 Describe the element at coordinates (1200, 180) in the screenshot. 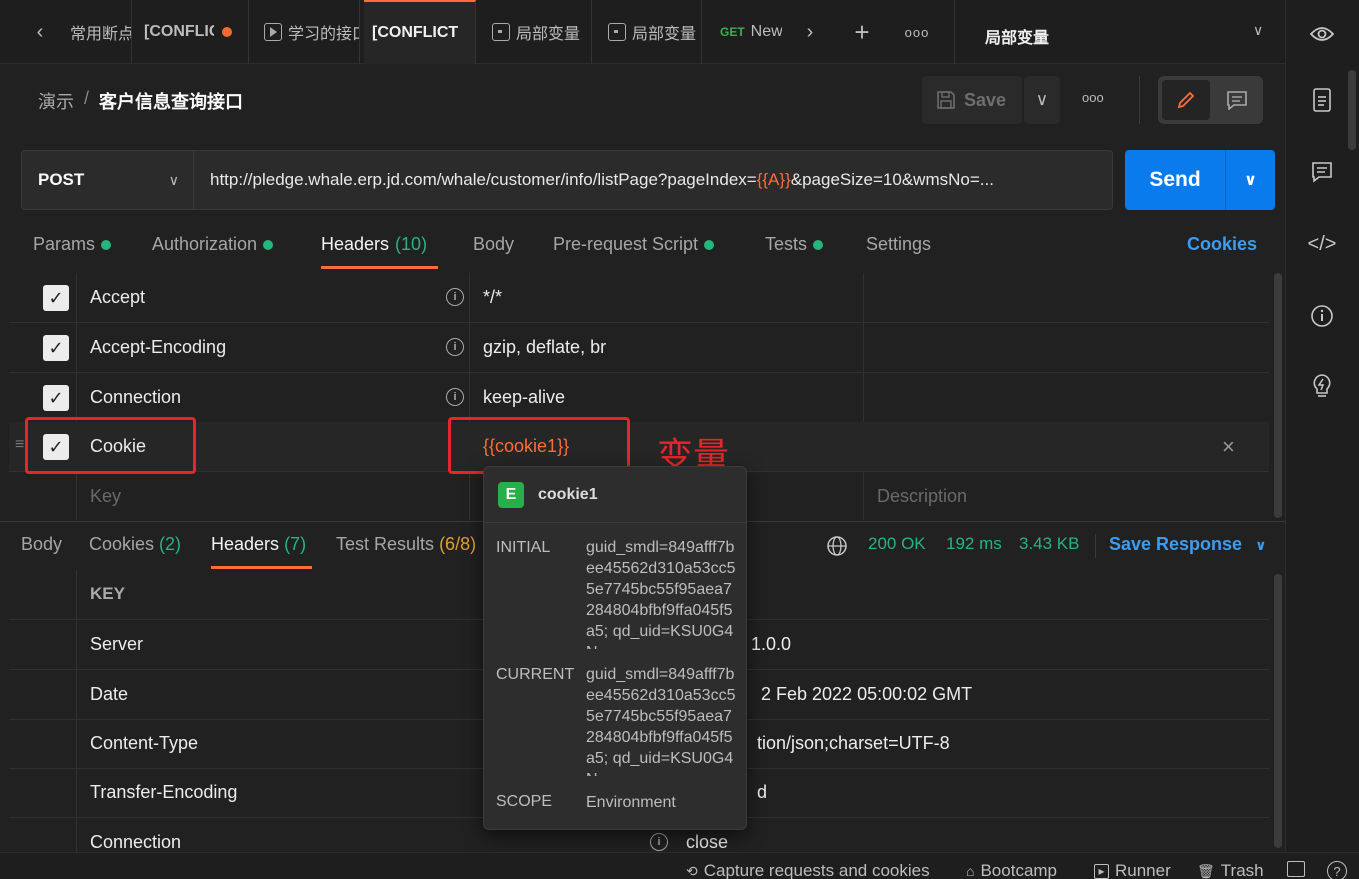

I see `send-button: Send ∨` at that location.